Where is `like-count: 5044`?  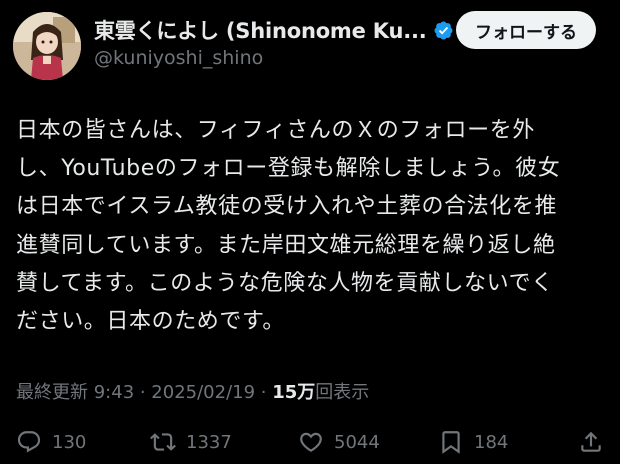
like-count: 5044 is located at coordinates (357, 442).